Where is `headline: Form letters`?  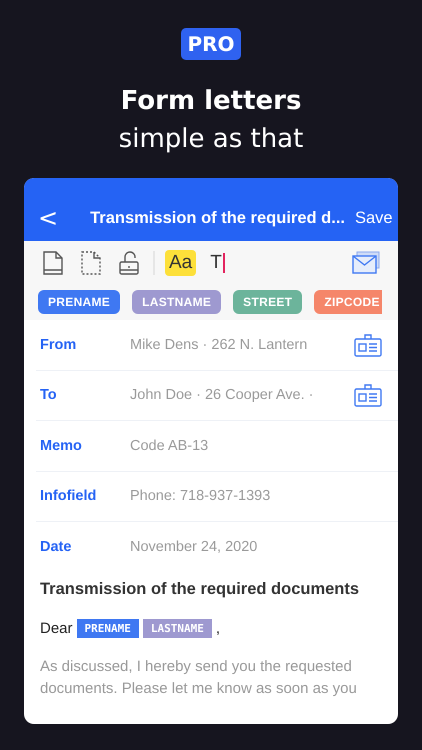
headline: Form letters is located at coordinates (211, 101).